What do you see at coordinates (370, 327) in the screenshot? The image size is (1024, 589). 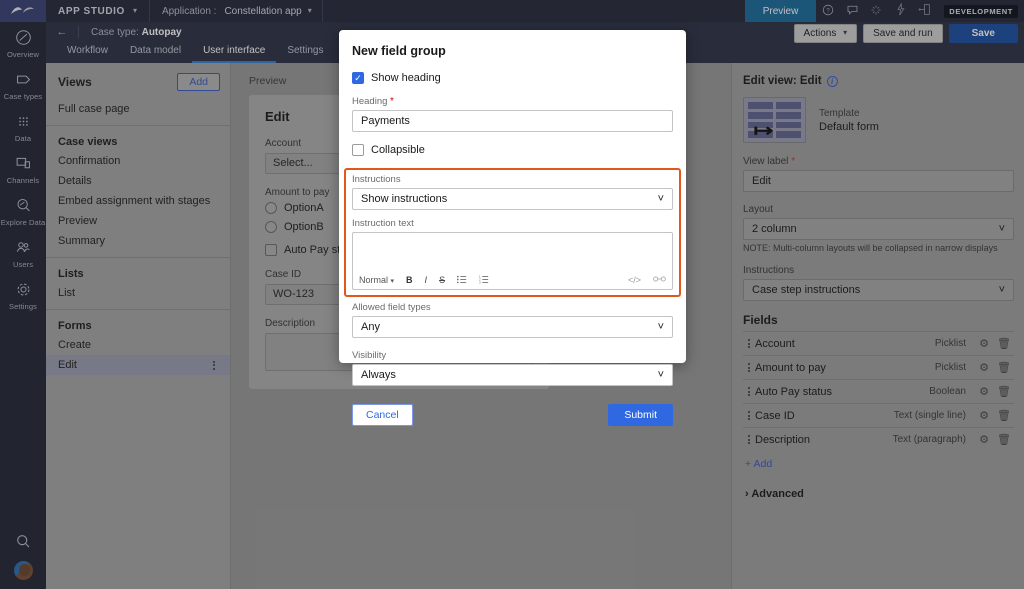 I see `allowed-field-types-value: Any` at bounding box center [370, 327].